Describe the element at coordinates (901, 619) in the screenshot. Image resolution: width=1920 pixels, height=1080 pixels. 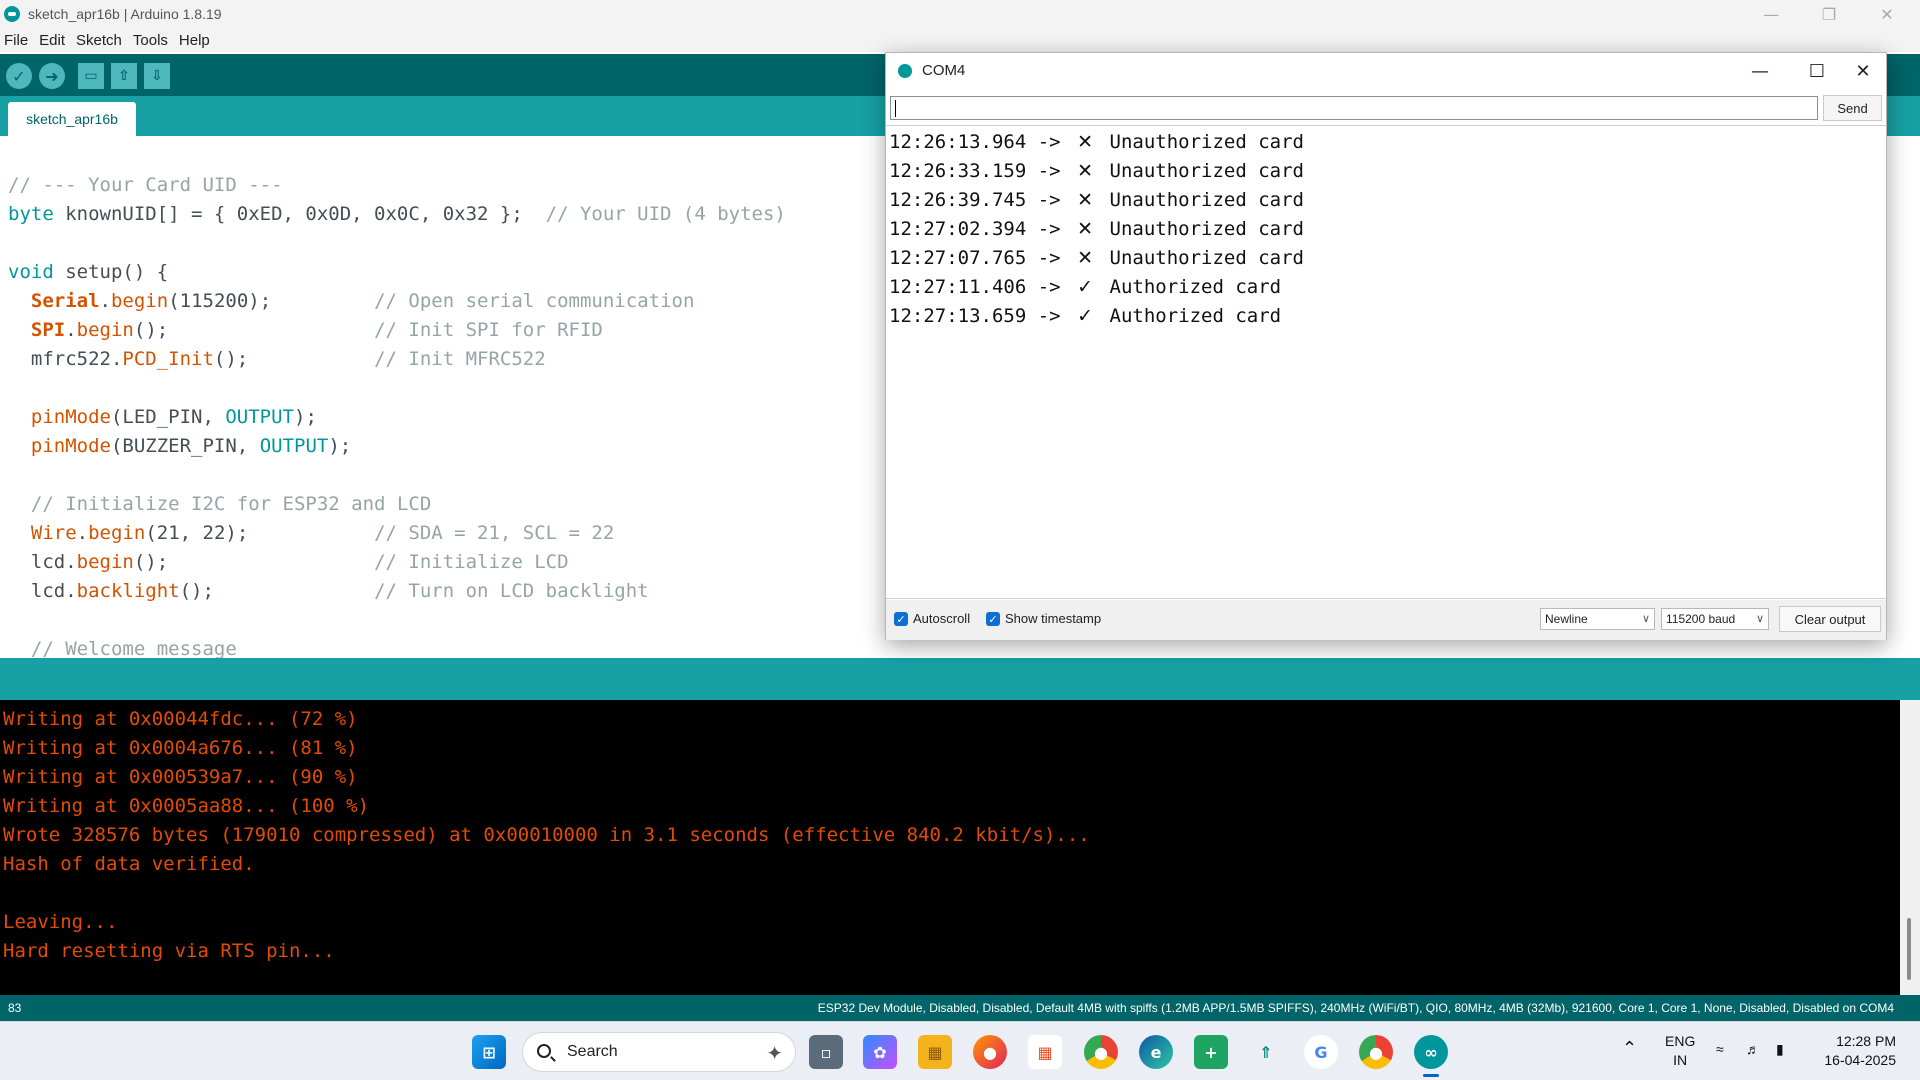
I see `autoscroll-checkbox: ✓` at that location.